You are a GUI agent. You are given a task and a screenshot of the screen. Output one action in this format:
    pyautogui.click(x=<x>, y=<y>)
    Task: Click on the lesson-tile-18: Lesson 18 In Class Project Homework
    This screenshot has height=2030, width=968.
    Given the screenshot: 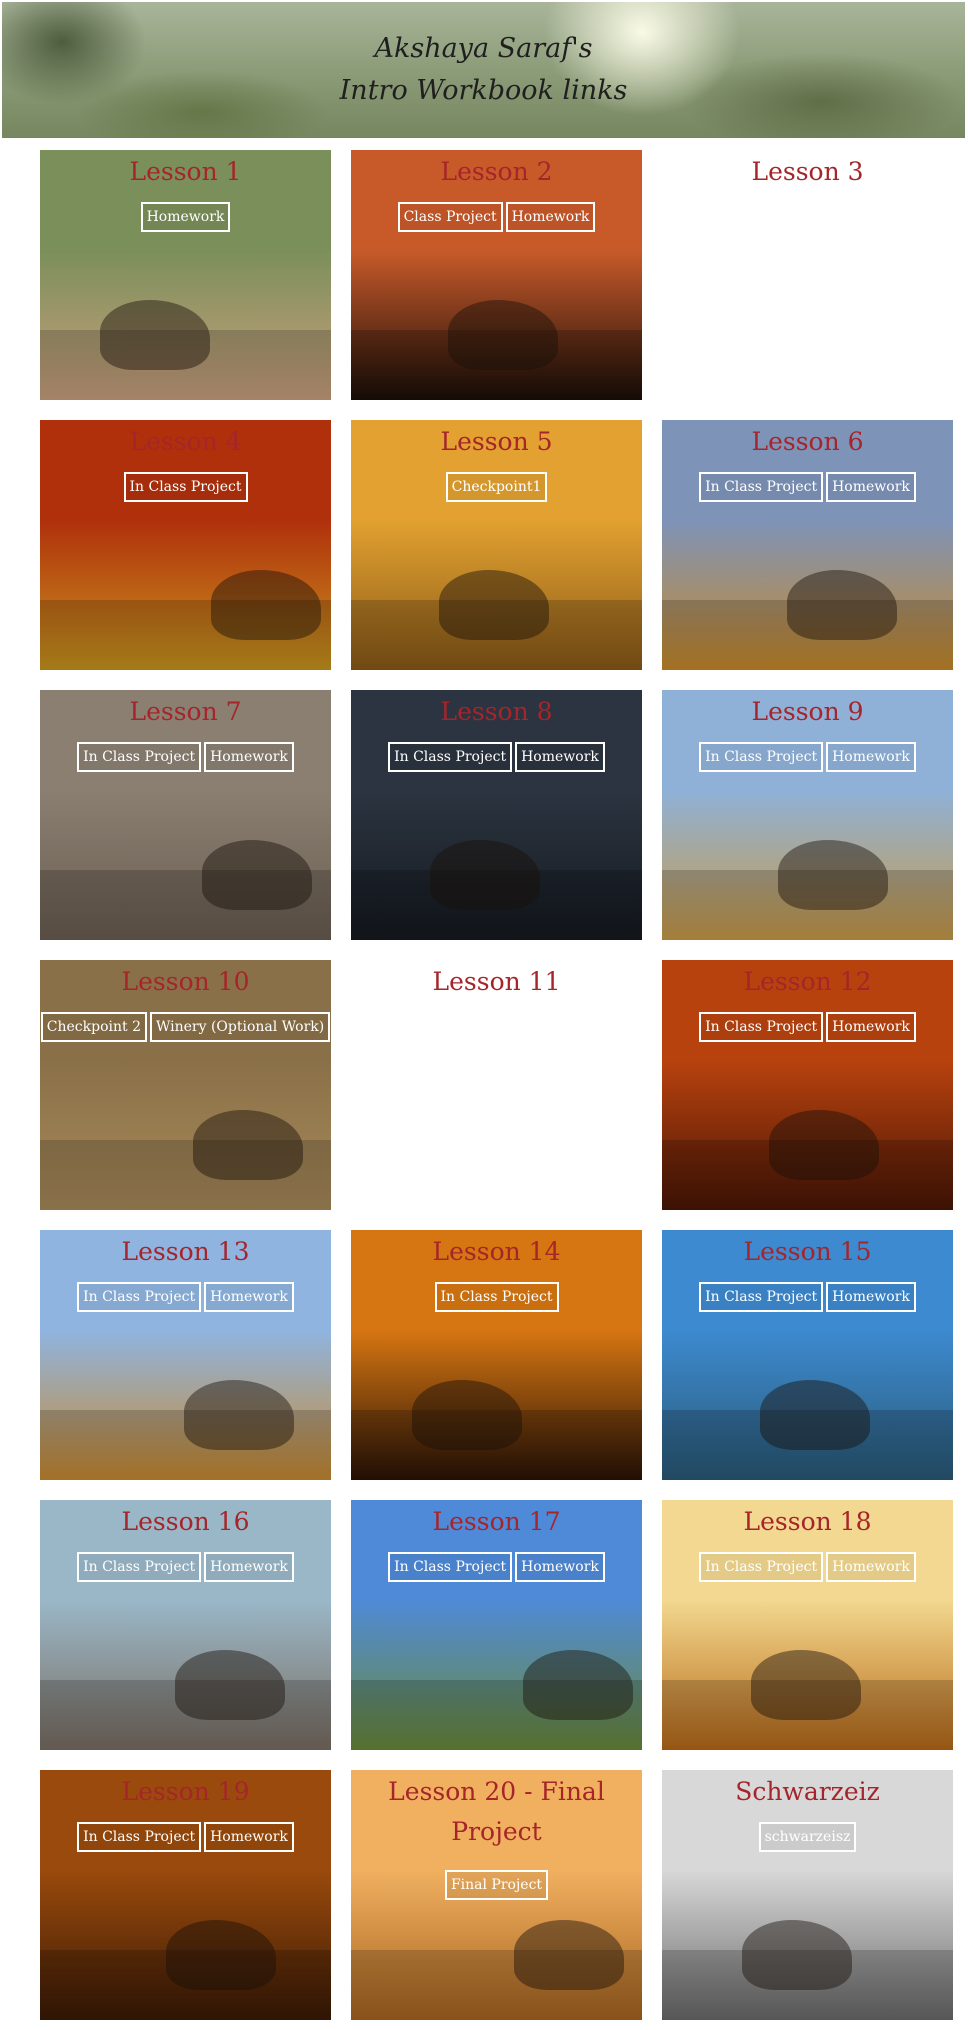 What is the action you would take?
    pyautogui.click(x=807, y=1625)
    